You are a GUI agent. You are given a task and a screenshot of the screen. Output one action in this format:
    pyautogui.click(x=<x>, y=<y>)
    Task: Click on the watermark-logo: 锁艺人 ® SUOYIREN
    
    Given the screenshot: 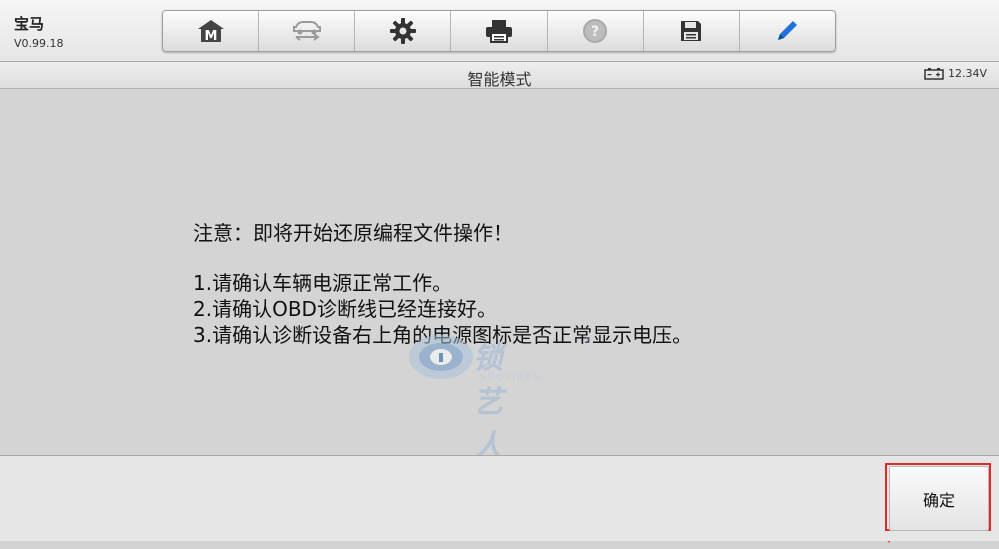 What is the action you would take?
    pyautogui.click(x=499, y=396)
    